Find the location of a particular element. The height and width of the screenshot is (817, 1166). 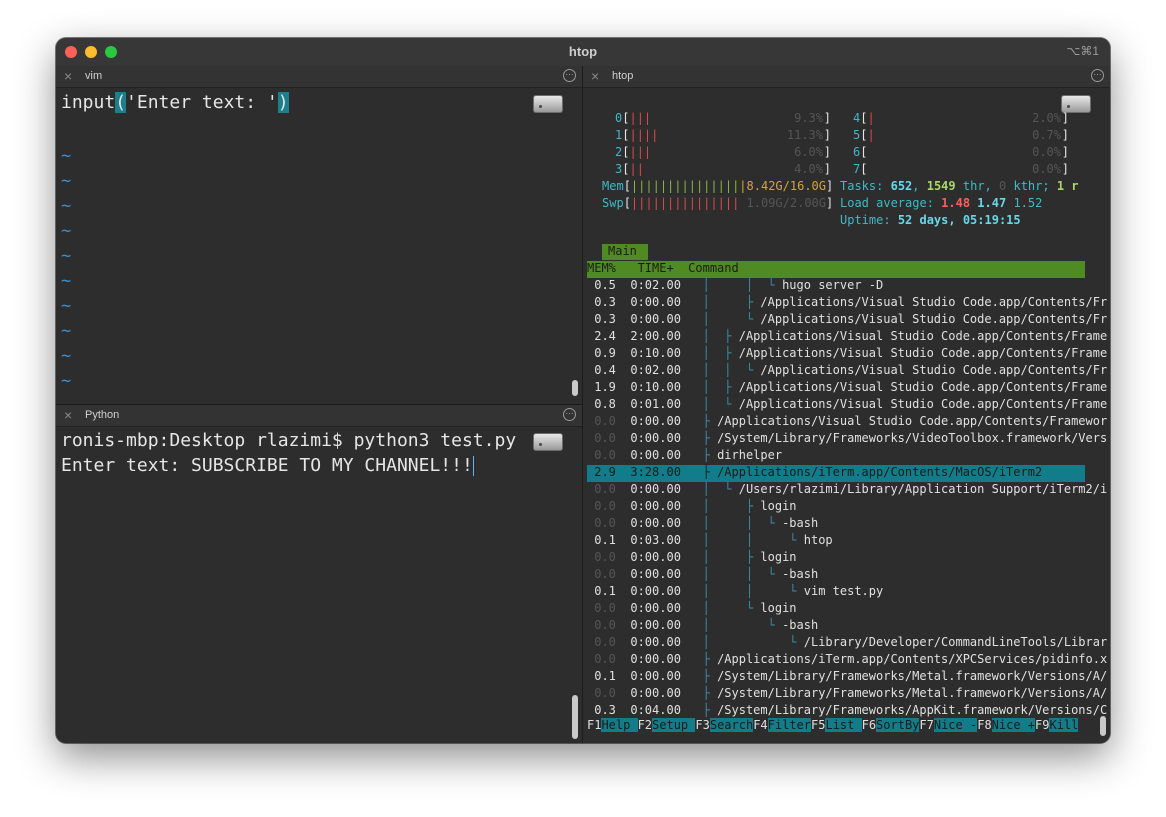

cpu-meter: 5[| 0.7%] is located at coordinates (961, 135).